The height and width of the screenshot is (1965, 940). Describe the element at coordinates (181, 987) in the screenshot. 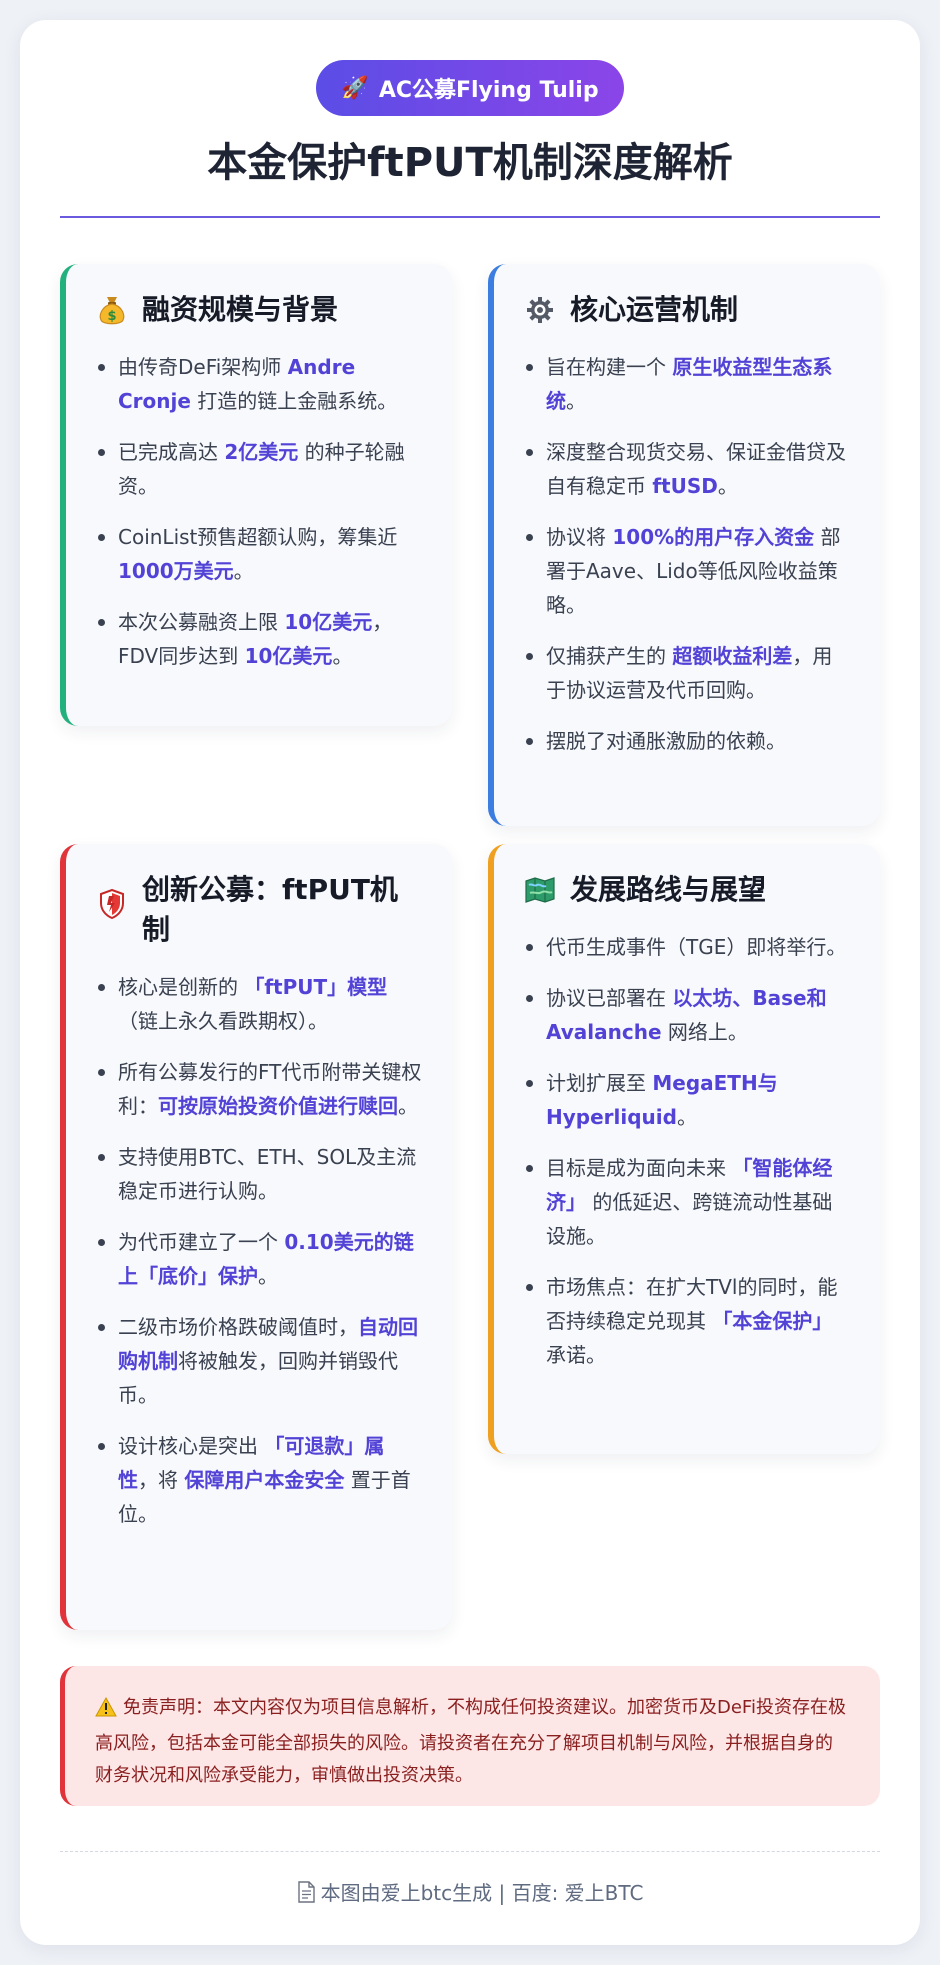

I see `bullet-text: 核心是创新的` at that location.